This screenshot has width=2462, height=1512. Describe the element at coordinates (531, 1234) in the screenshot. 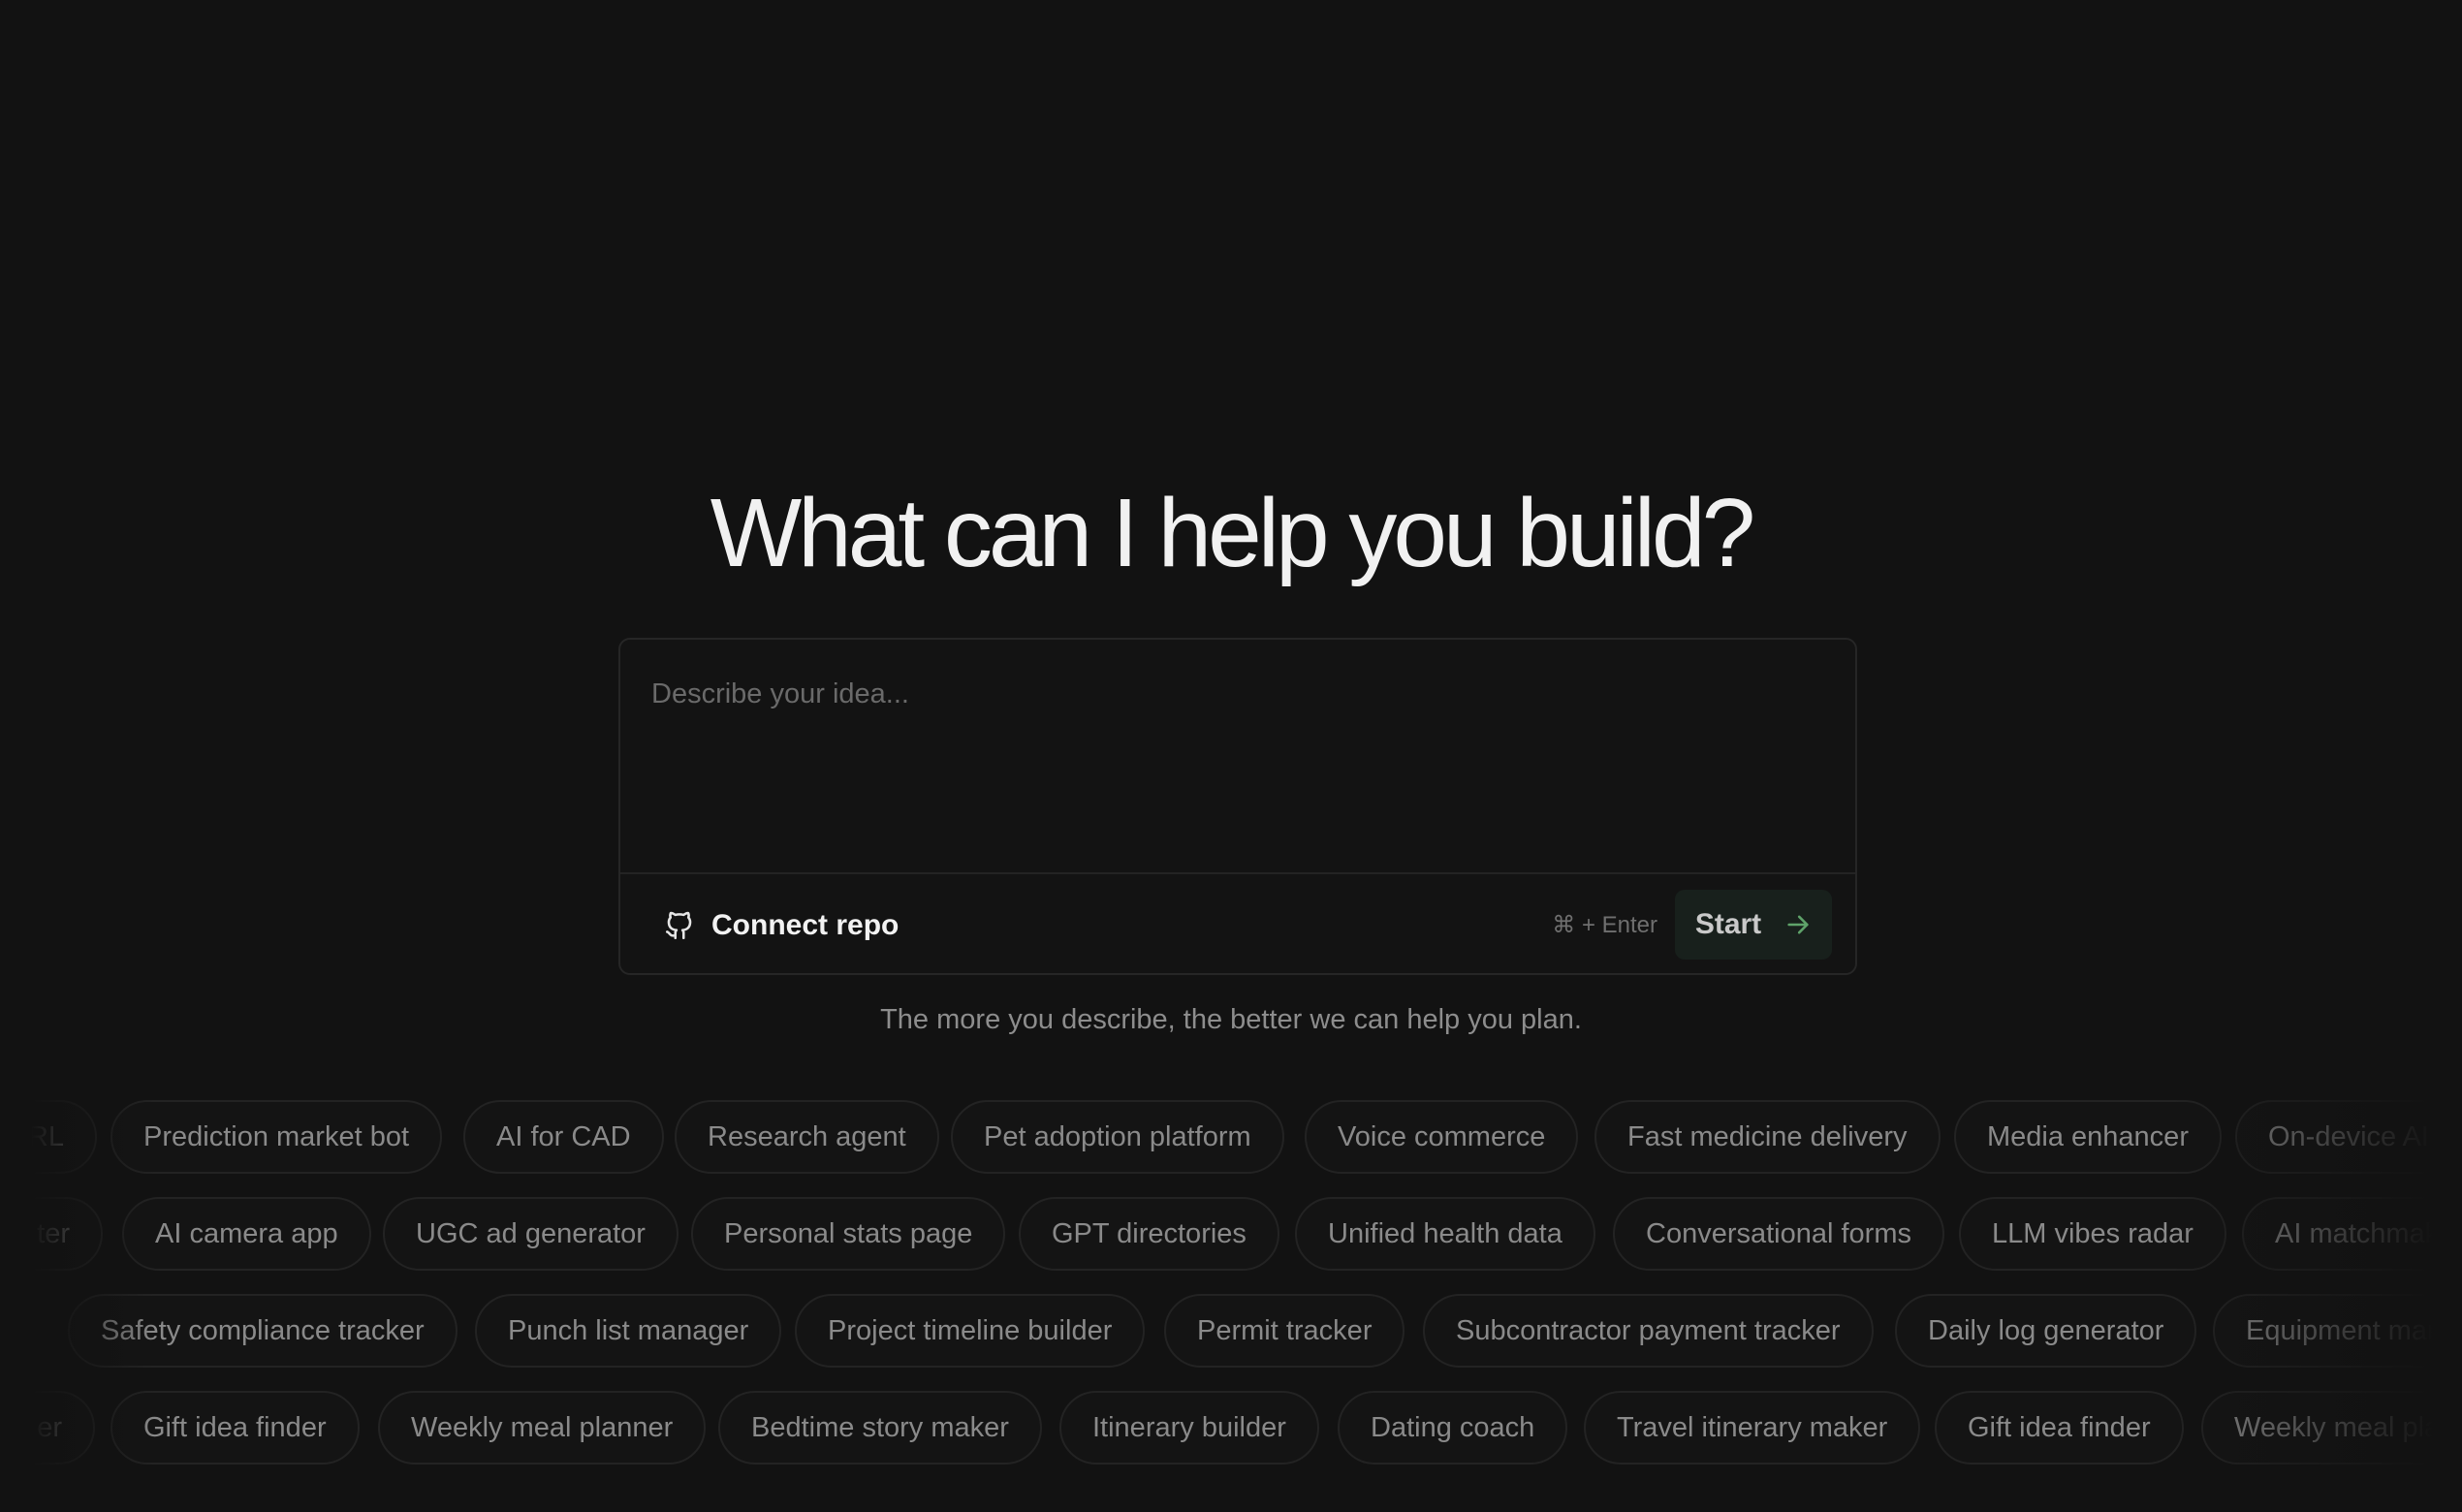

I see `suggestion-chip: UGC ad generator` at that location.